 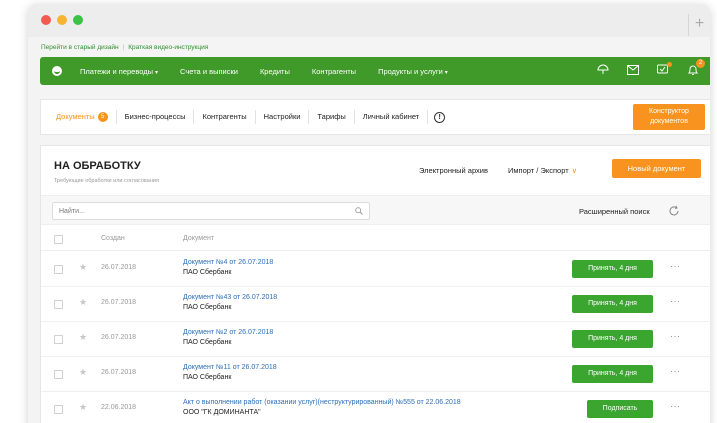 What do you see at coordinates (230, 297) in the screenshot?
I see `document-link: Документ №43 от 26.07.2018` at bounding box center [230, 297].